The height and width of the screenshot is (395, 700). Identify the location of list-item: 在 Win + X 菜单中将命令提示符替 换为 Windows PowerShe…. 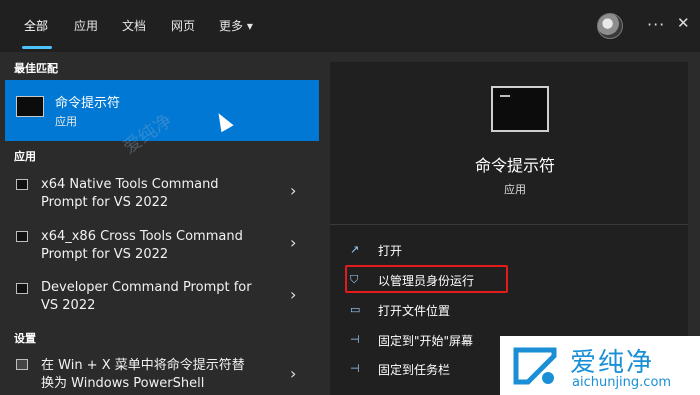
(165, 372).